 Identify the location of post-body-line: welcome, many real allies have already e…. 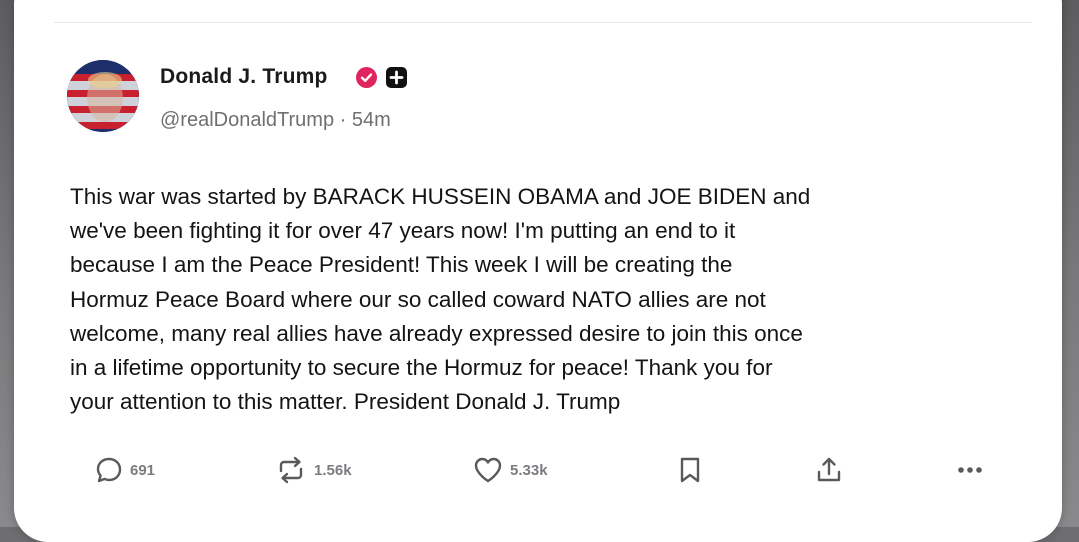
(436, 333).